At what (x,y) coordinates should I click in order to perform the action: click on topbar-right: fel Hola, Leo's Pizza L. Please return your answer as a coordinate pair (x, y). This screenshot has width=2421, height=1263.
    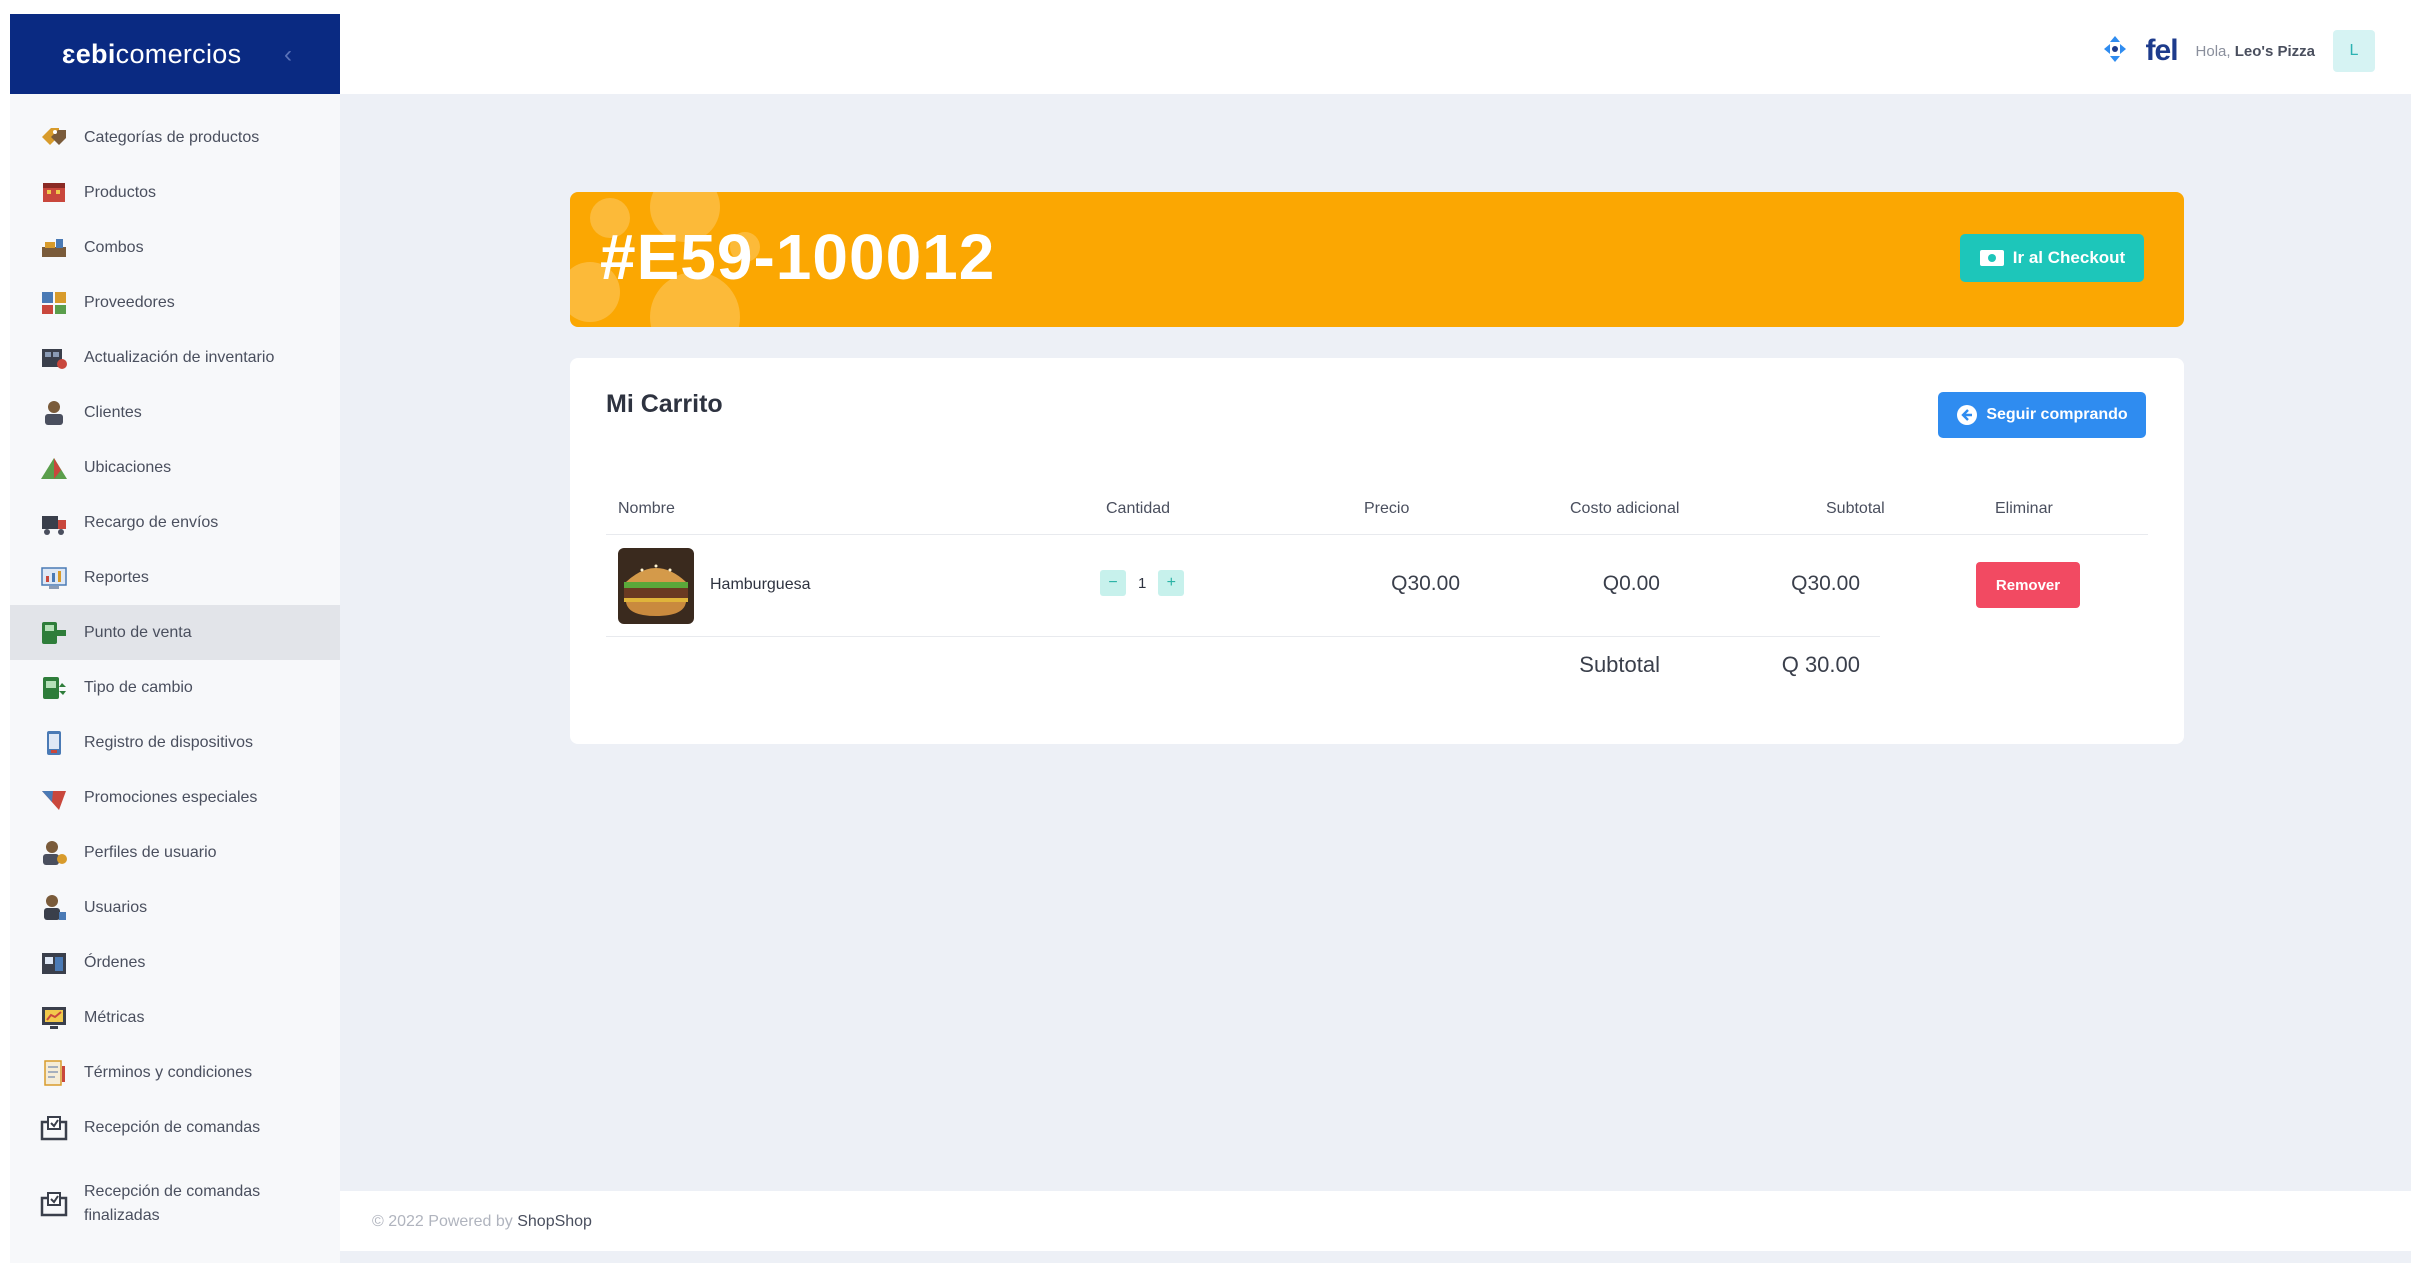
    Looking at the image, I should click on (2238, 51).